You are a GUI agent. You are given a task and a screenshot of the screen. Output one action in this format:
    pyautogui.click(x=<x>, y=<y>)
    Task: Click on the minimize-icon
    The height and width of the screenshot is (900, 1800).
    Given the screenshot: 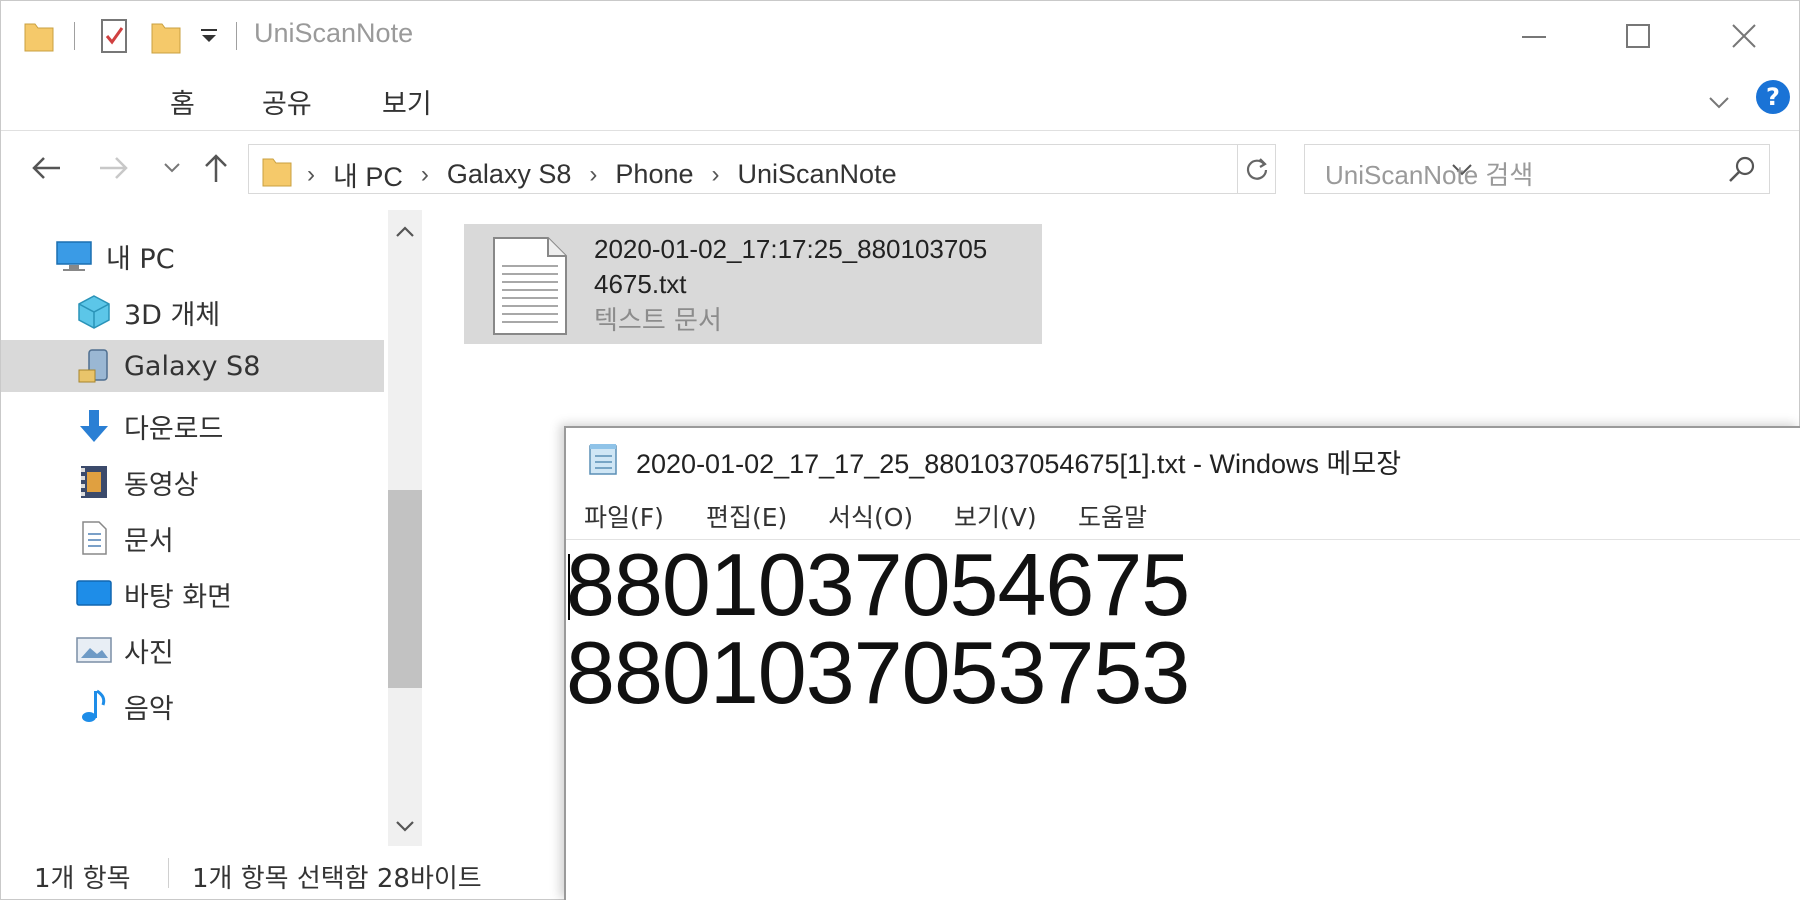 What is the action you would take?
    pyautogui.click(x=1534, y=37)
    